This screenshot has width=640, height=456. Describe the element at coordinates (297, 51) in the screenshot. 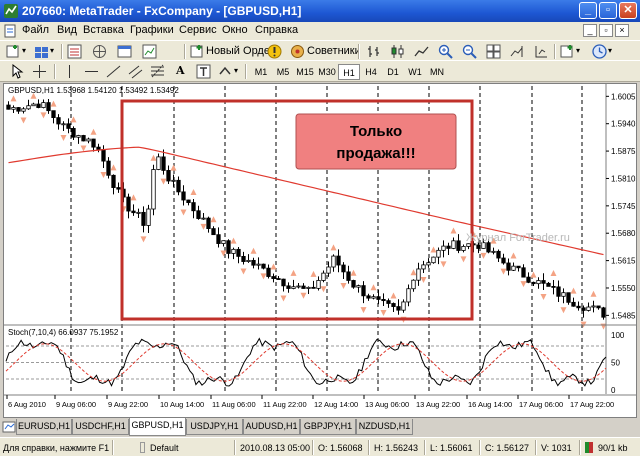

I see `expert-advisors-icon` at that location.